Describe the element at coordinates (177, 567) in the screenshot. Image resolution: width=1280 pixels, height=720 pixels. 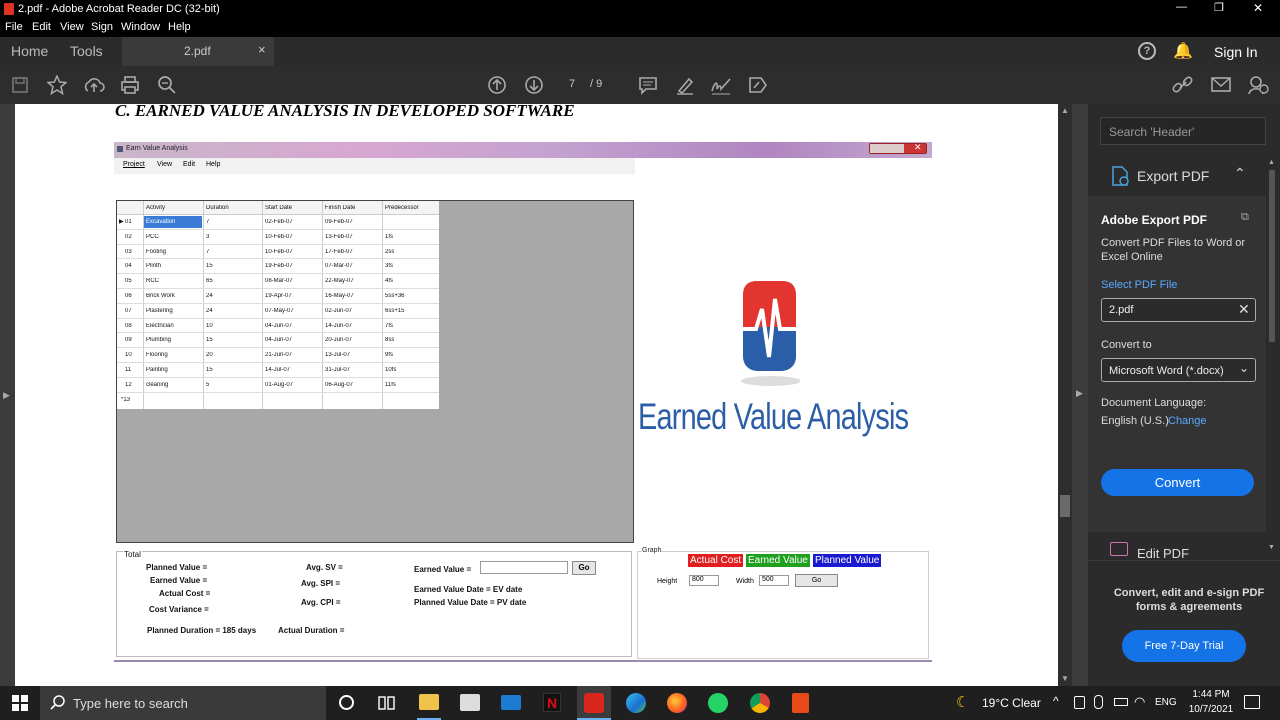
I see `planned-value-label: Planned Value =` at that location.